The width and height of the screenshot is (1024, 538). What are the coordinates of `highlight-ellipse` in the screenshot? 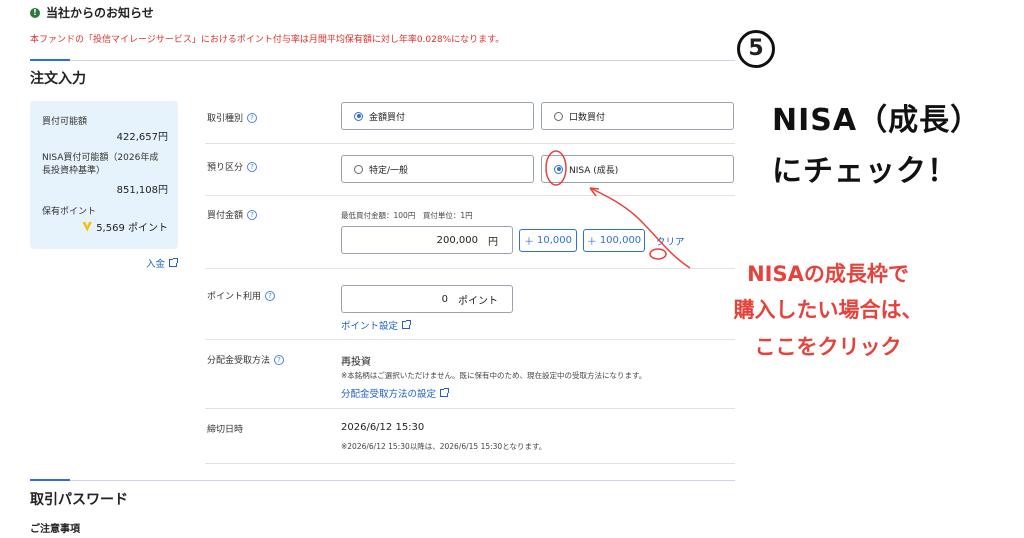 It's located at (556, 168).